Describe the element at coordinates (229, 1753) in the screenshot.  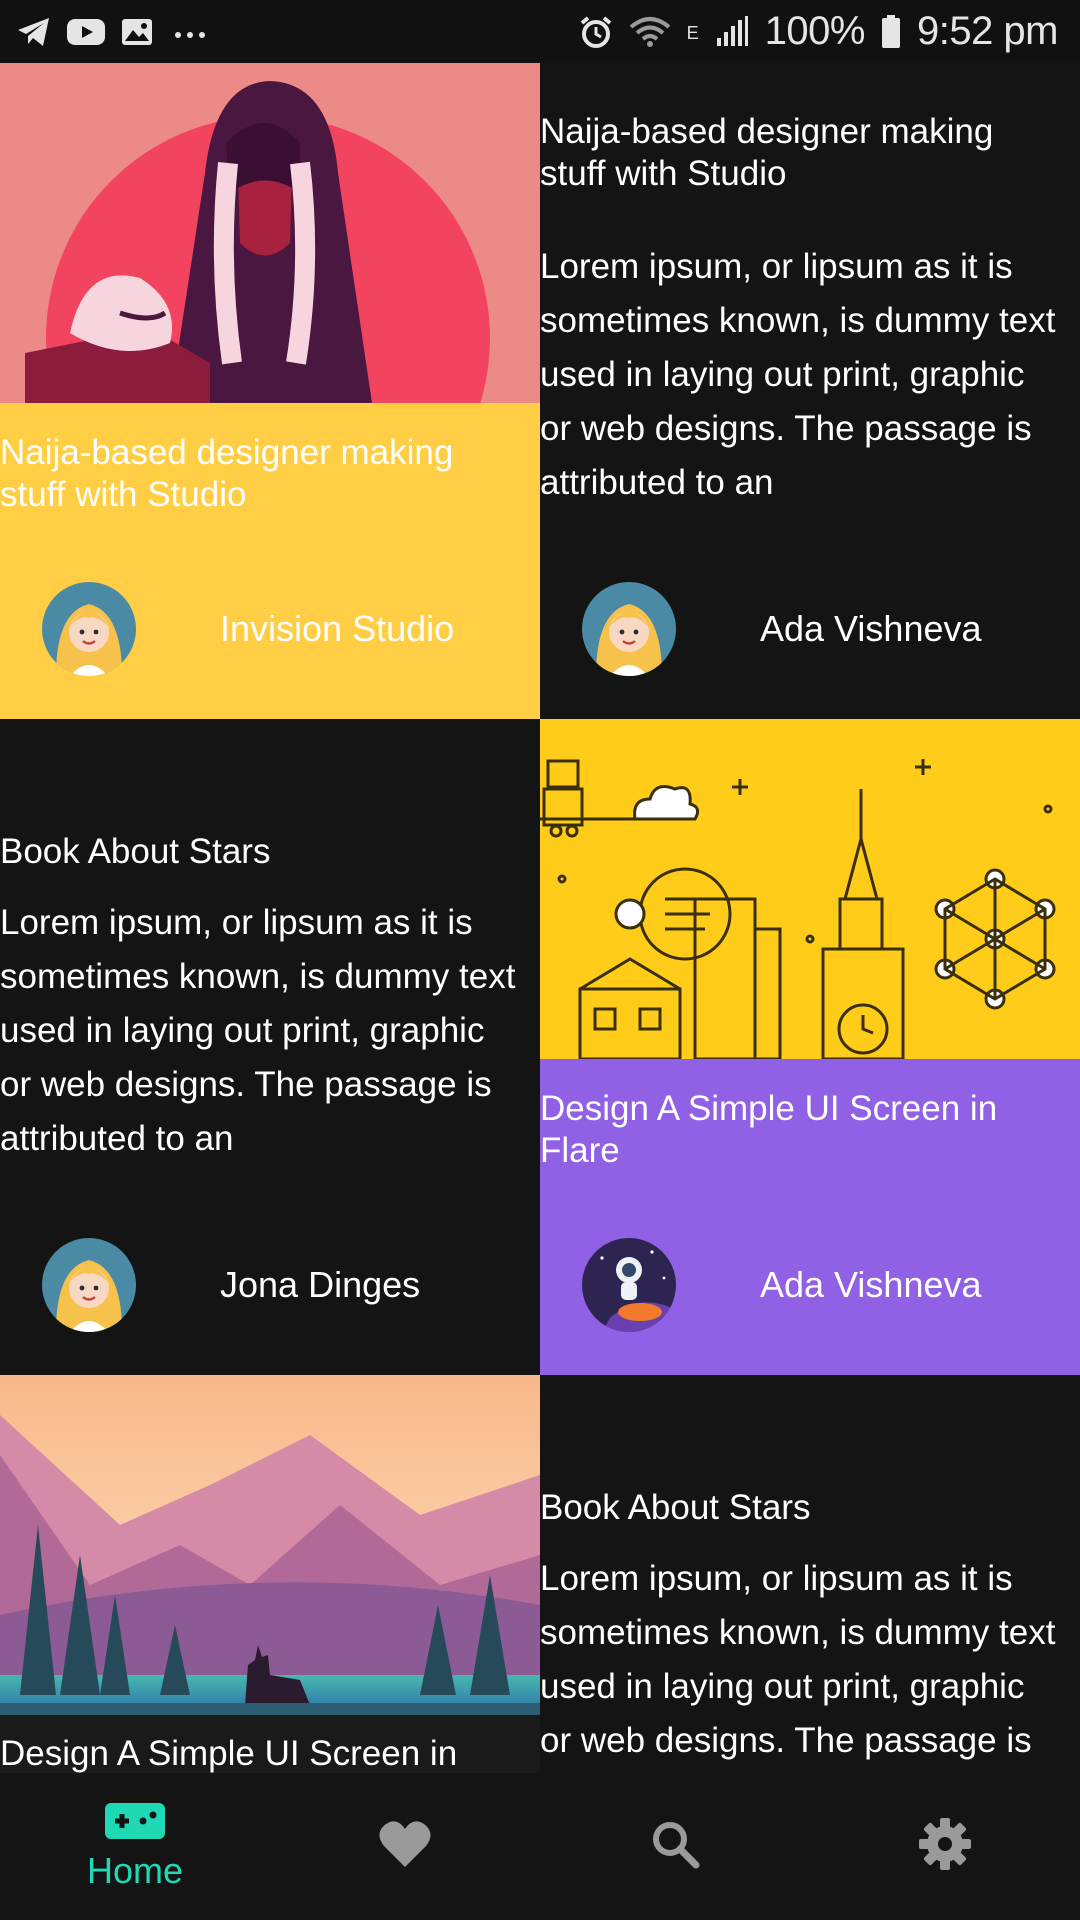
I see `article-title: Design A Simple UI Screen in` at that location.